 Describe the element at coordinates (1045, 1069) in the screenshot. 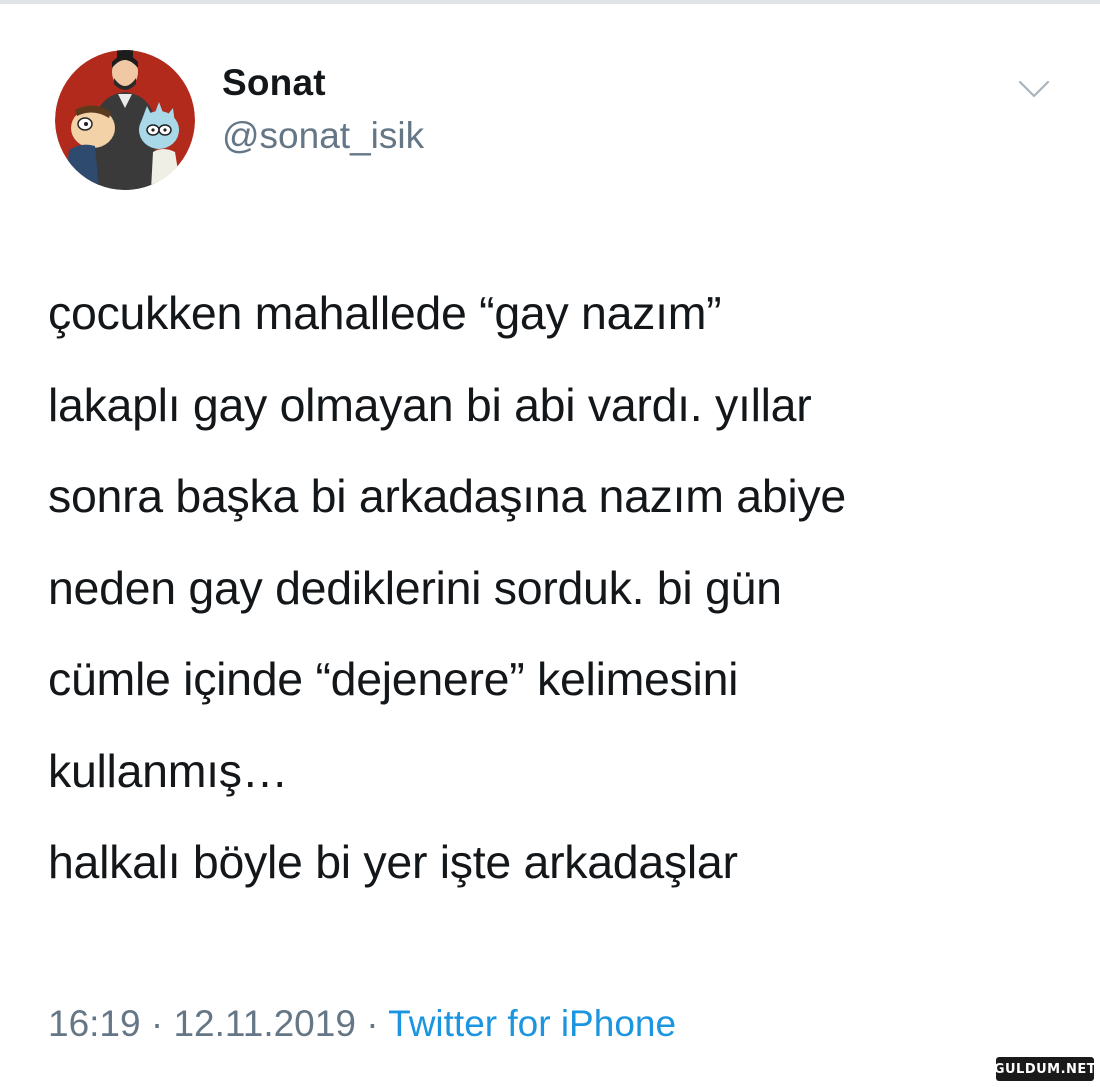

I see `watermark-logo: GULDUM.NET` at that location.